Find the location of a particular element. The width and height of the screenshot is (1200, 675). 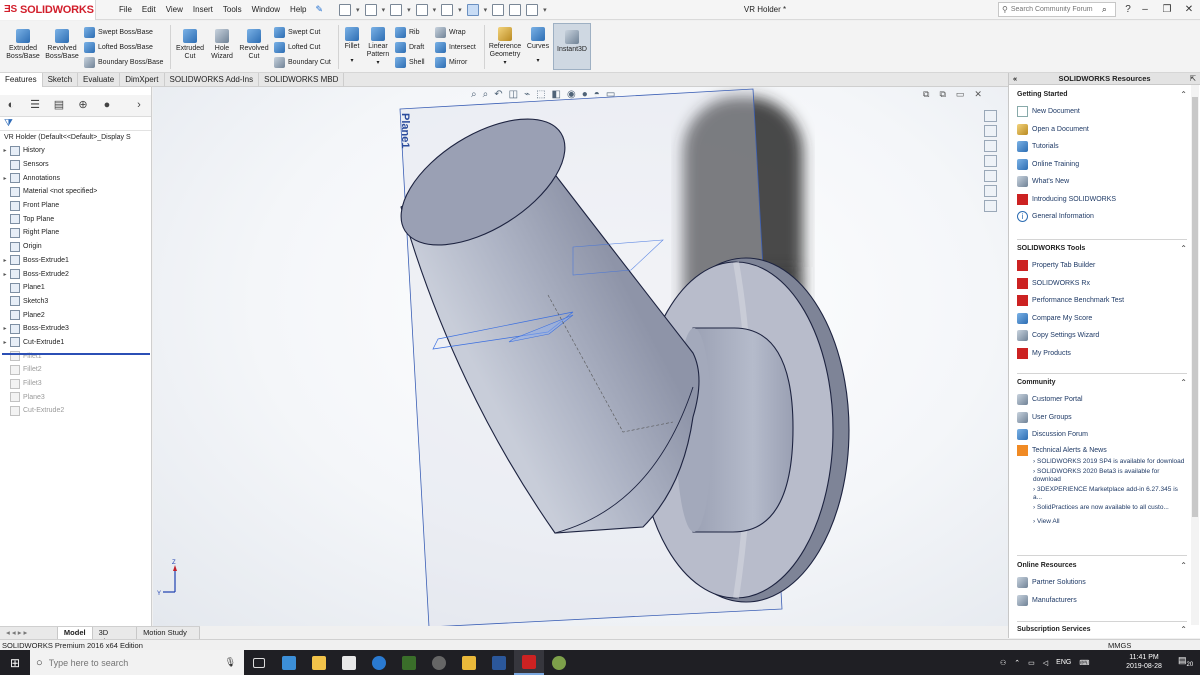

appearances-tab-icon is located at coordinates (990, 176).